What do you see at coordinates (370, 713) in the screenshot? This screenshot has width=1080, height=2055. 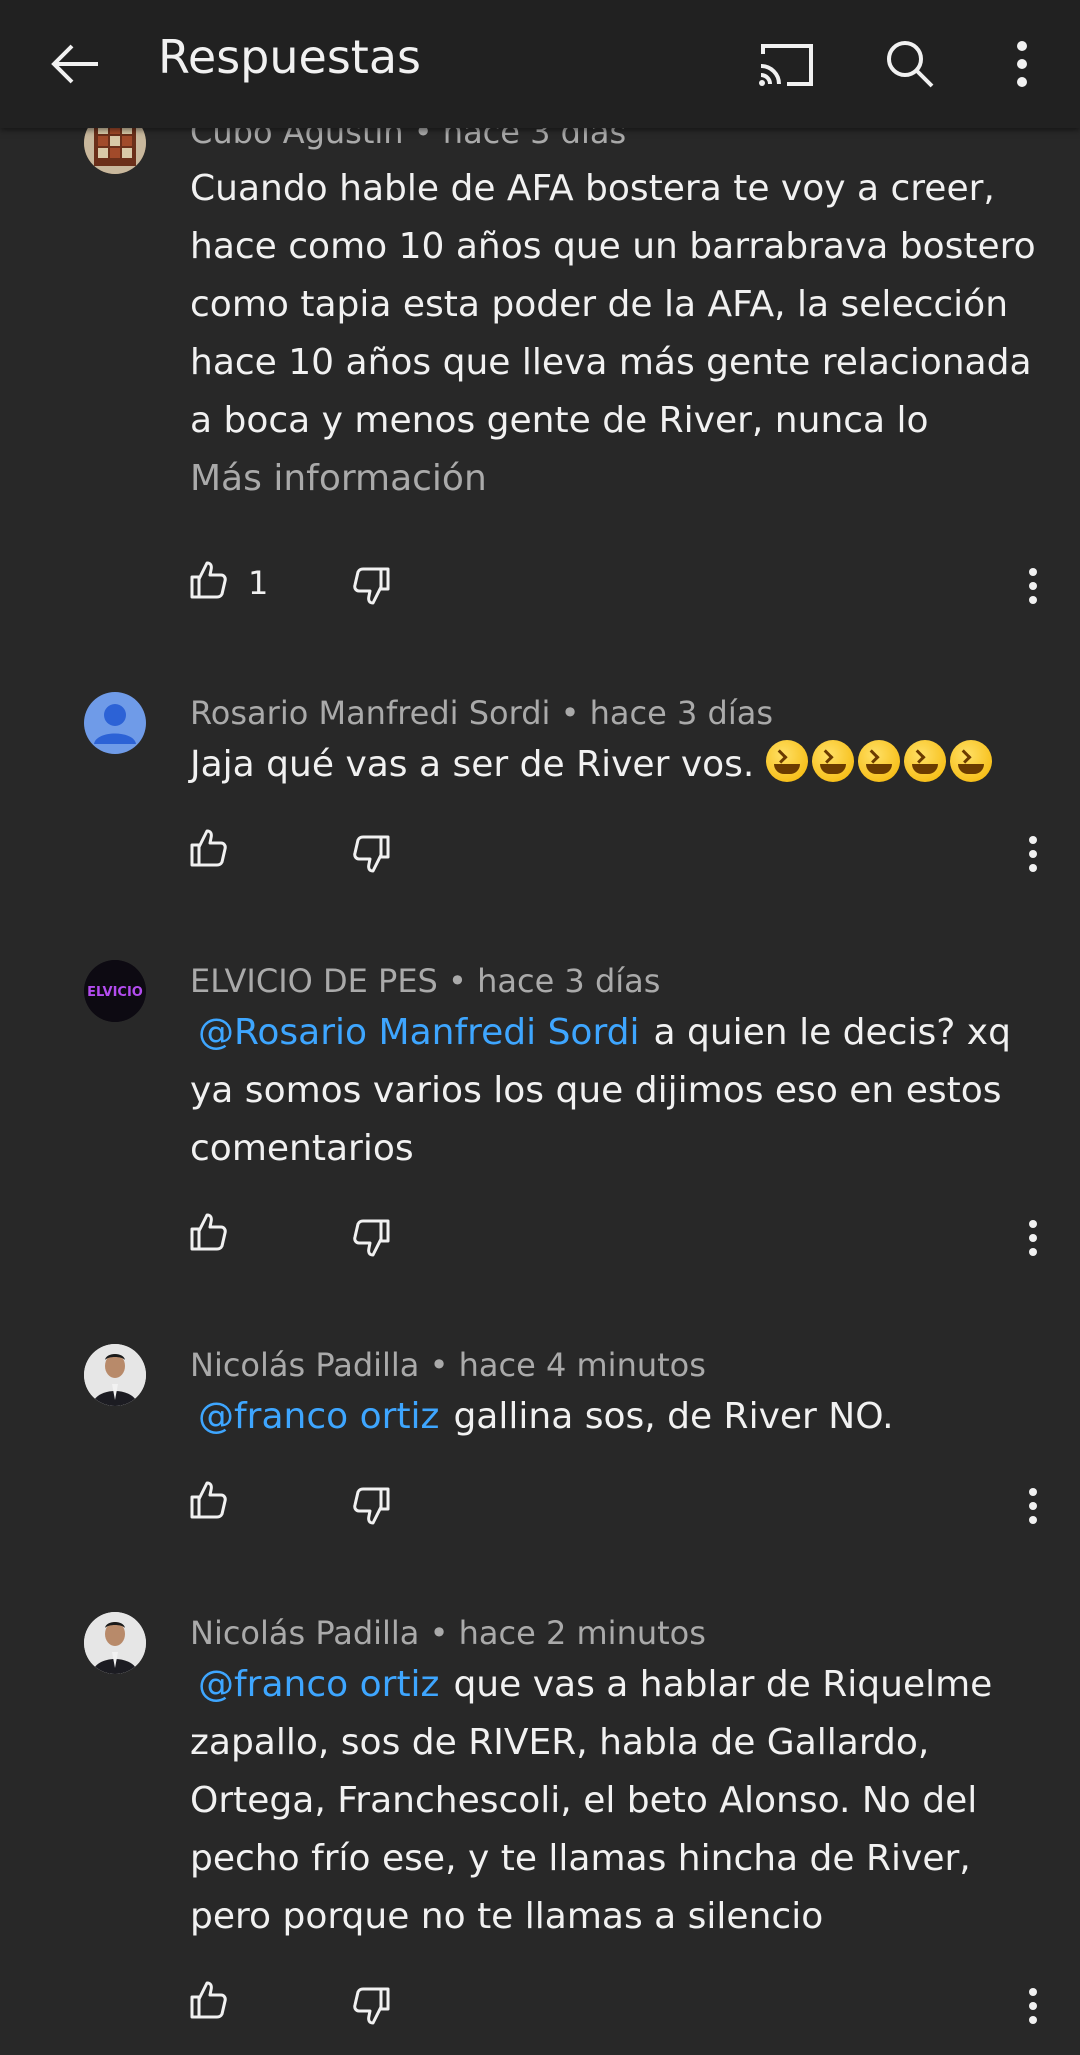 I see `author-name: Rosario Manfredi Sordi` at bounding box center [370, 713].